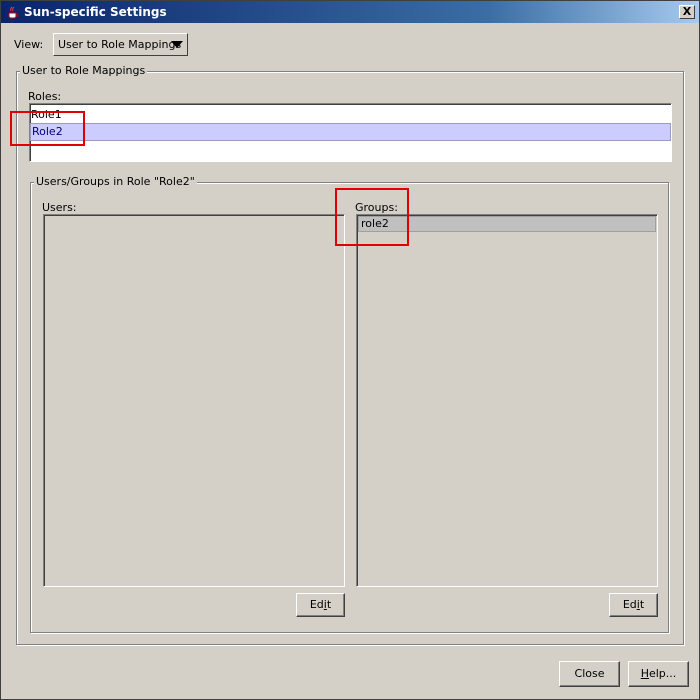 The image size is (700, 700). I want to click on list-item-role2: Role2, so click(350, 132).